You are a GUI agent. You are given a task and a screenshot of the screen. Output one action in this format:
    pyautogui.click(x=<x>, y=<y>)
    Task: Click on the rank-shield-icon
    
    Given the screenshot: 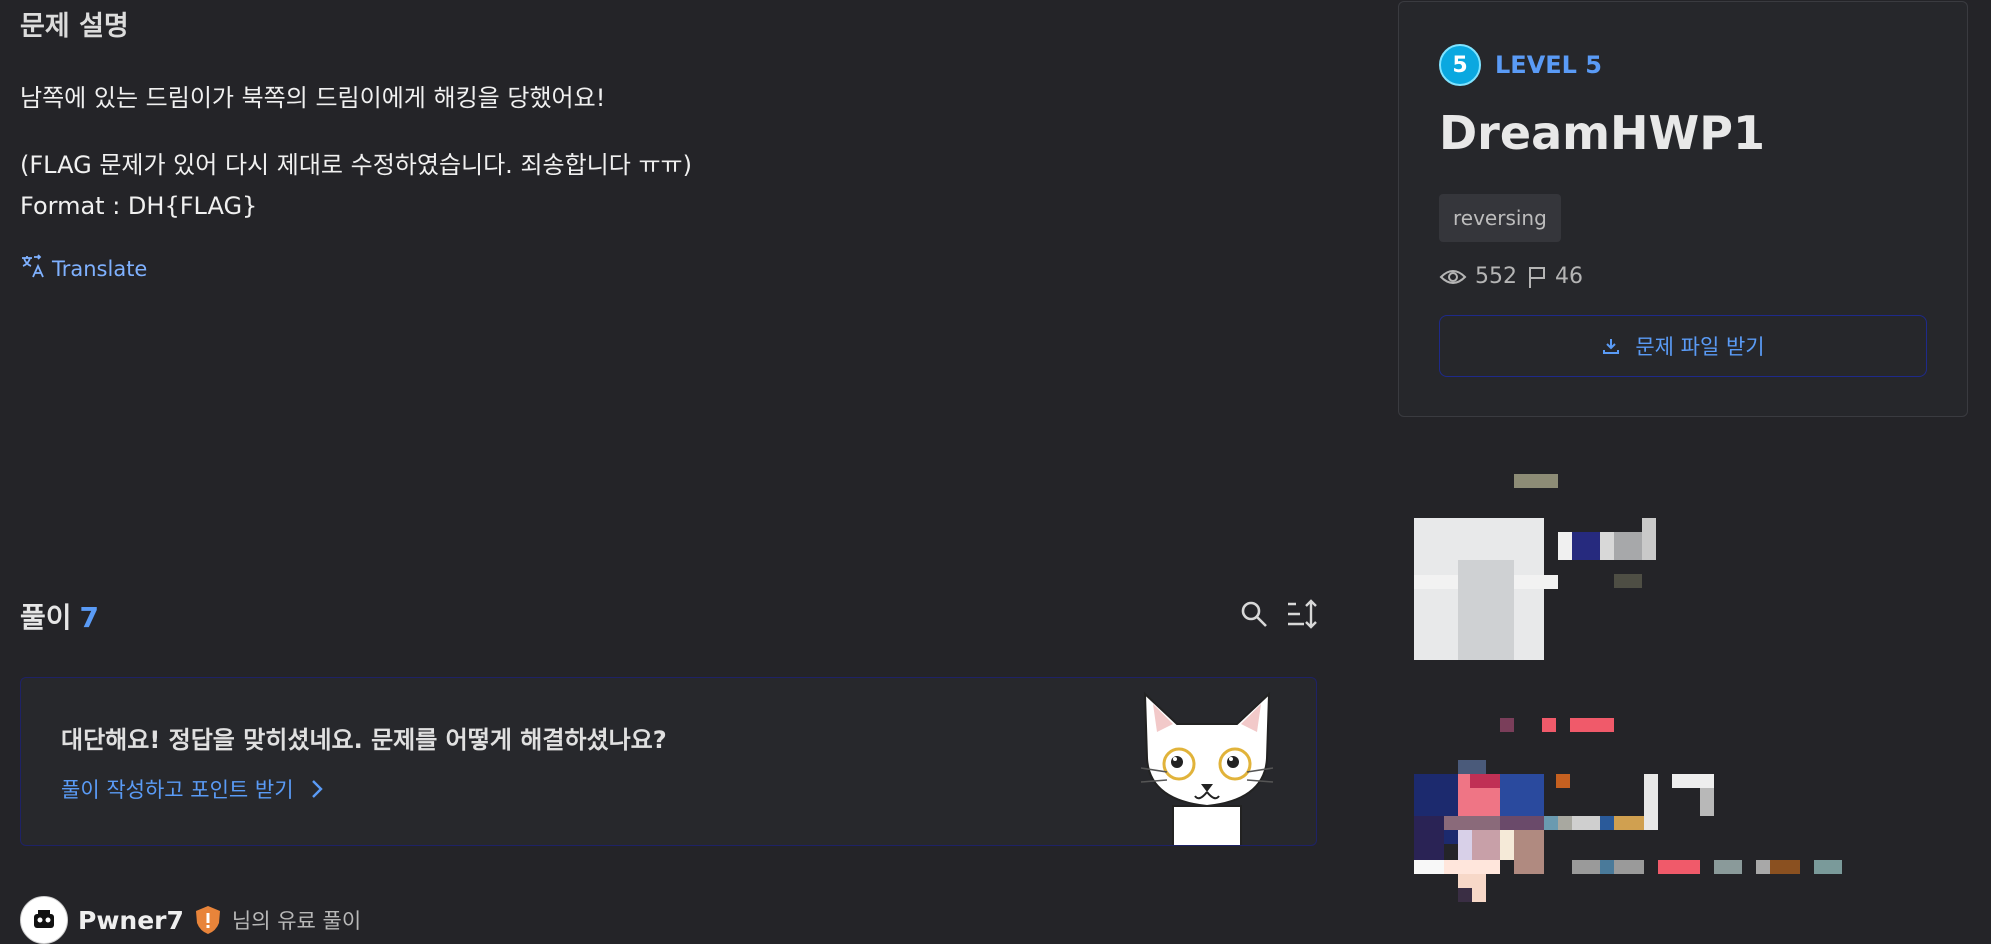 What is the action you would take?
    pyautogui.click(x=207, y=920)
    